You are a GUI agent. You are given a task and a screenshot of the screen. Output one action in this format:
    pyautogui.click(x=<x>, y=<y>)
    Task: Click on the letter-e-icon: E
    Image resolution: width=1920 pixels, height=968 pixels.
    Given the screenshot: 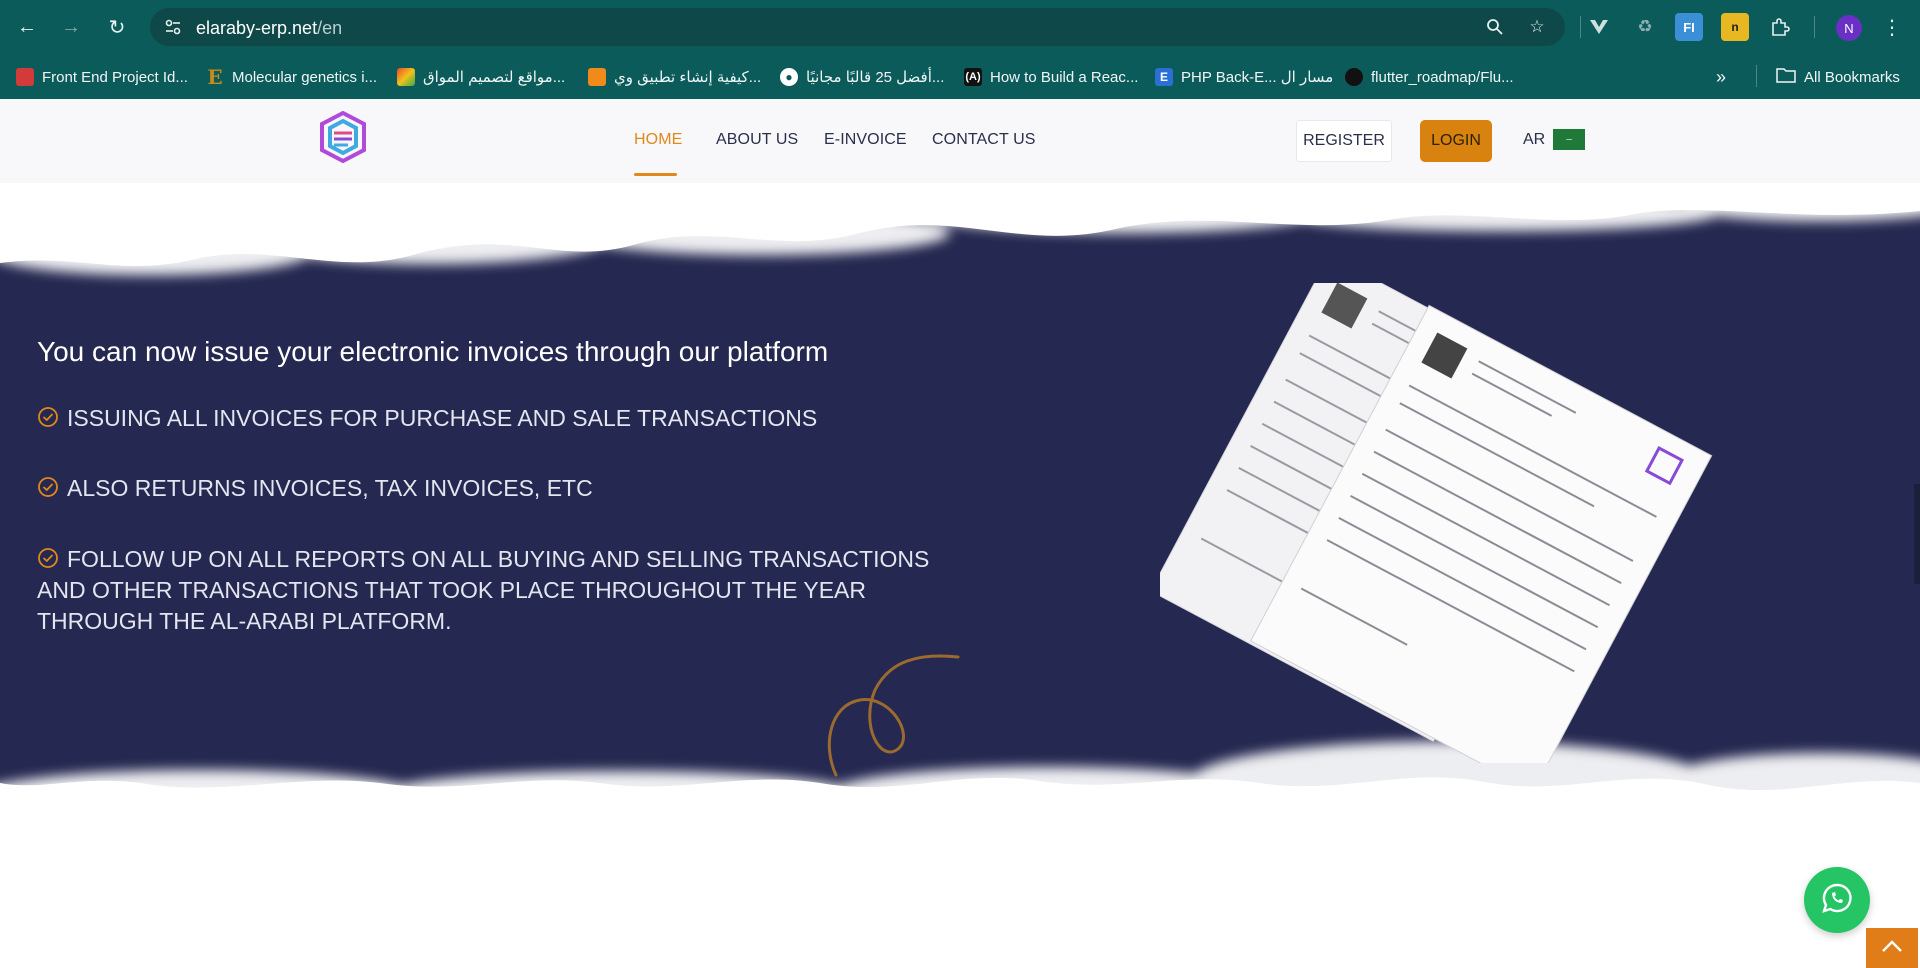 What is the action you would take?
    pyautogui.click(x=215, y=77)
    